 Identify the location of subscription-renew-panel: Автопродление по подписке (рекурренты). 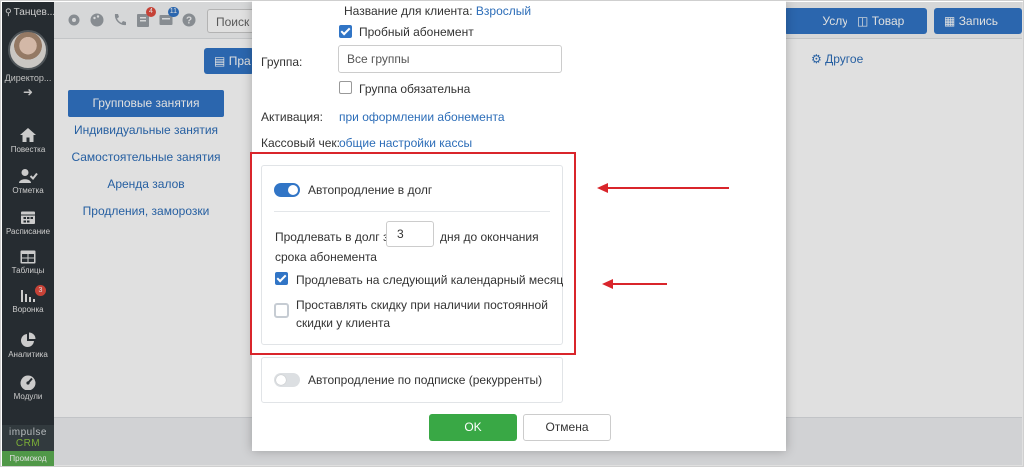
(412, 380).